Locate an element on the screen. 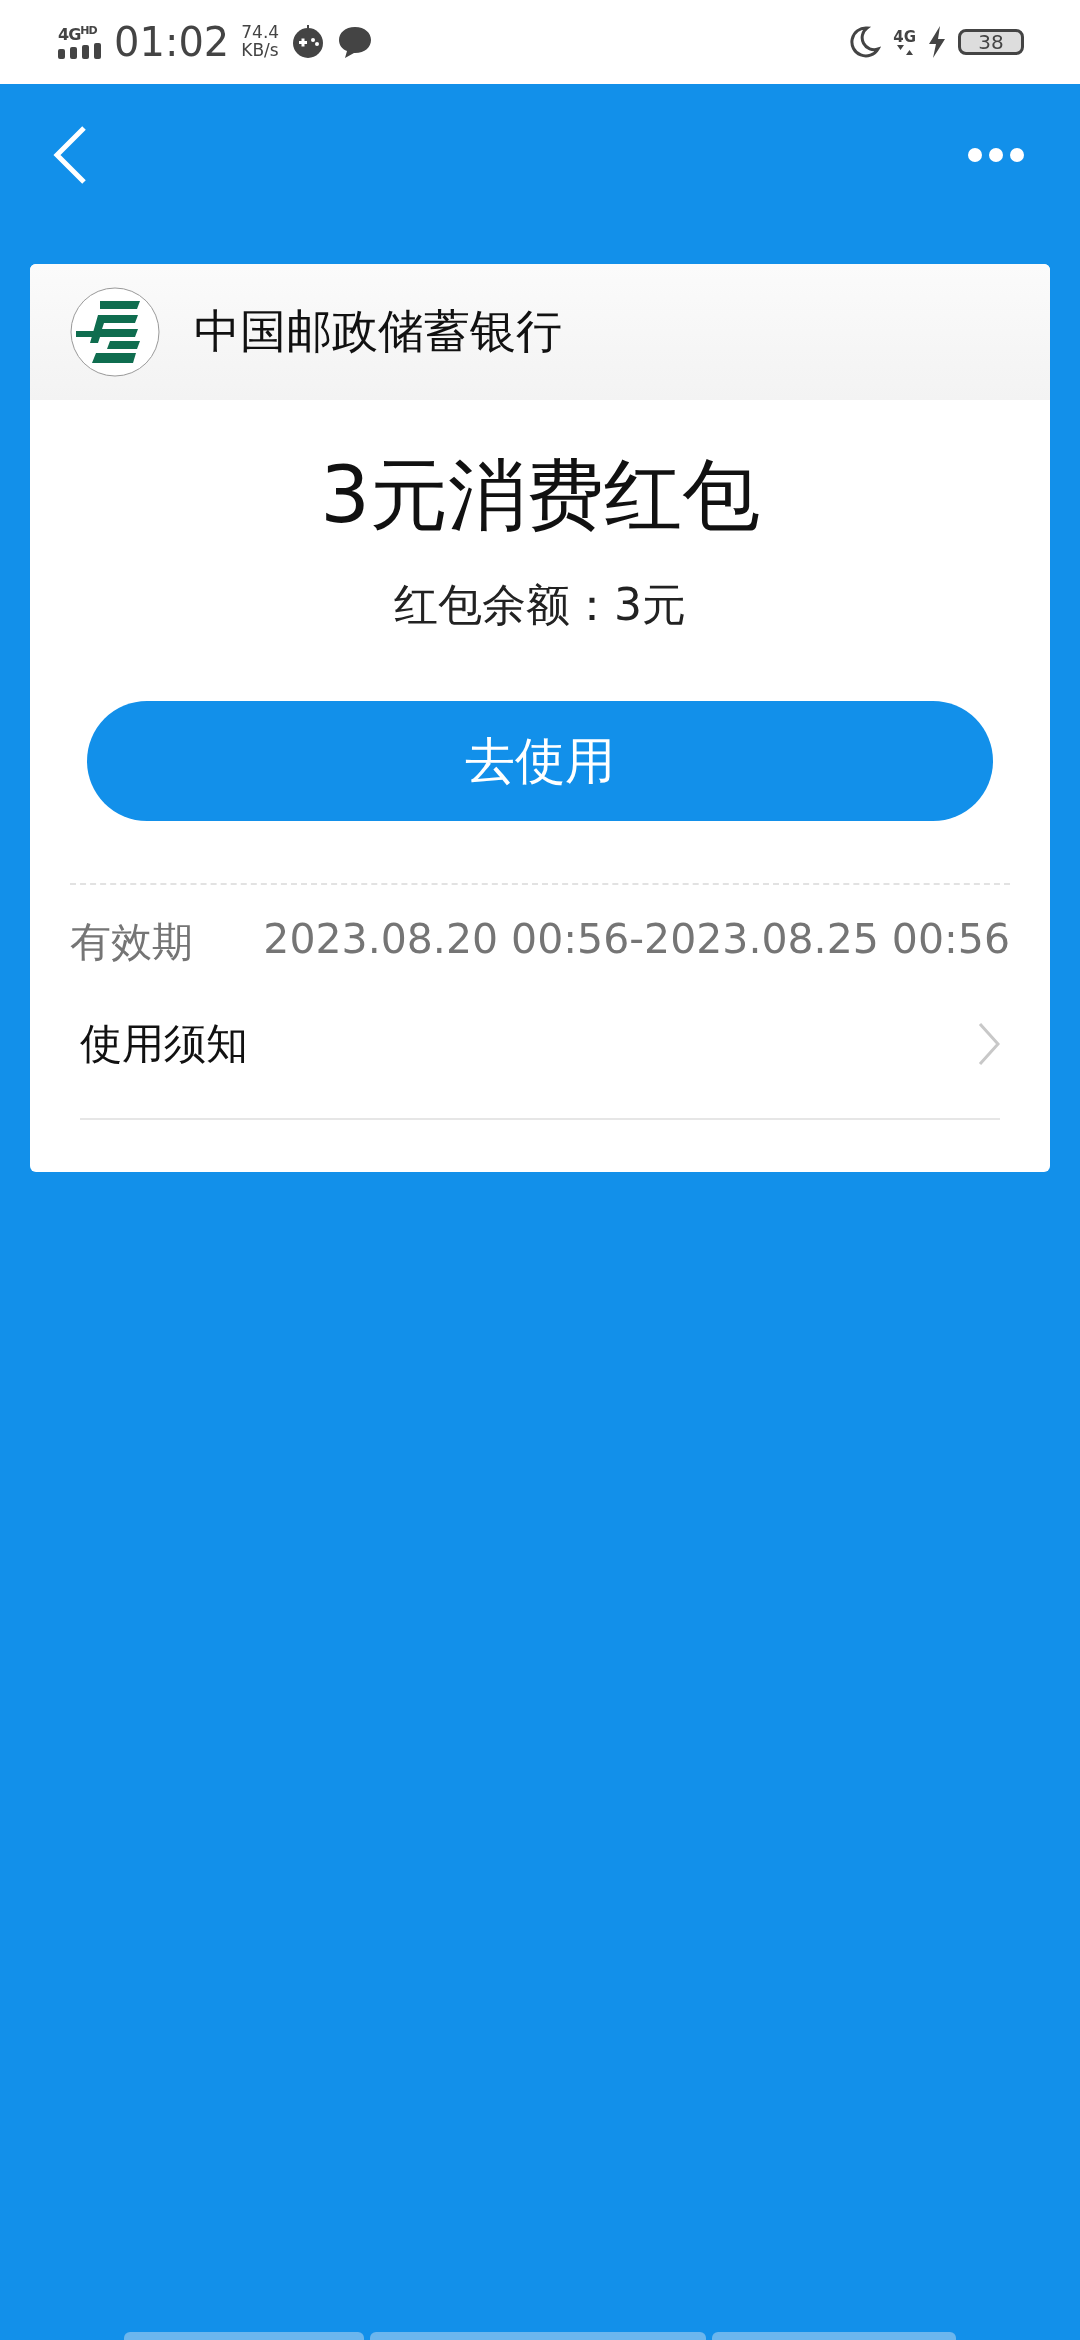 The height and width of the screenshot is (2340, 1080). more-icon is located at coordinates (996, 155).